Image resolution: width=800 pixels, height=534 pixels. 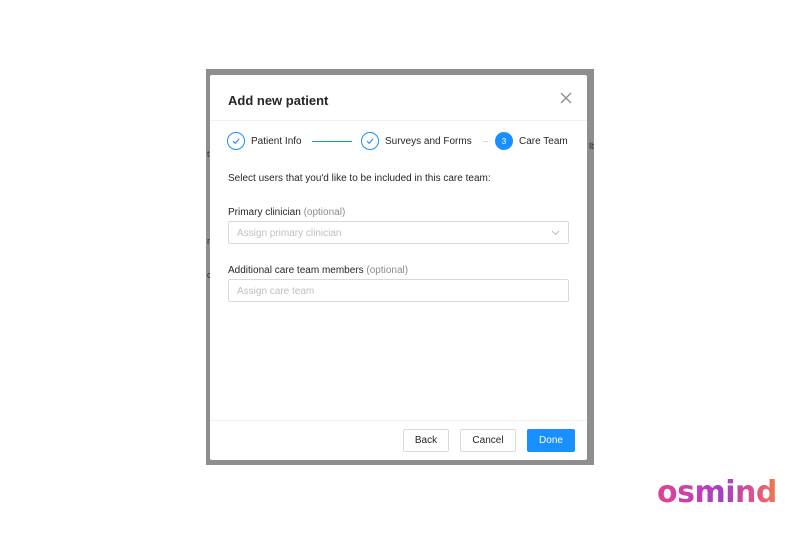 What do you see at coordinates (289, 233) in the screenshot?
I see `primary-clinician-placeholder: Assign primary clinician` at bounding box center [289, 233].